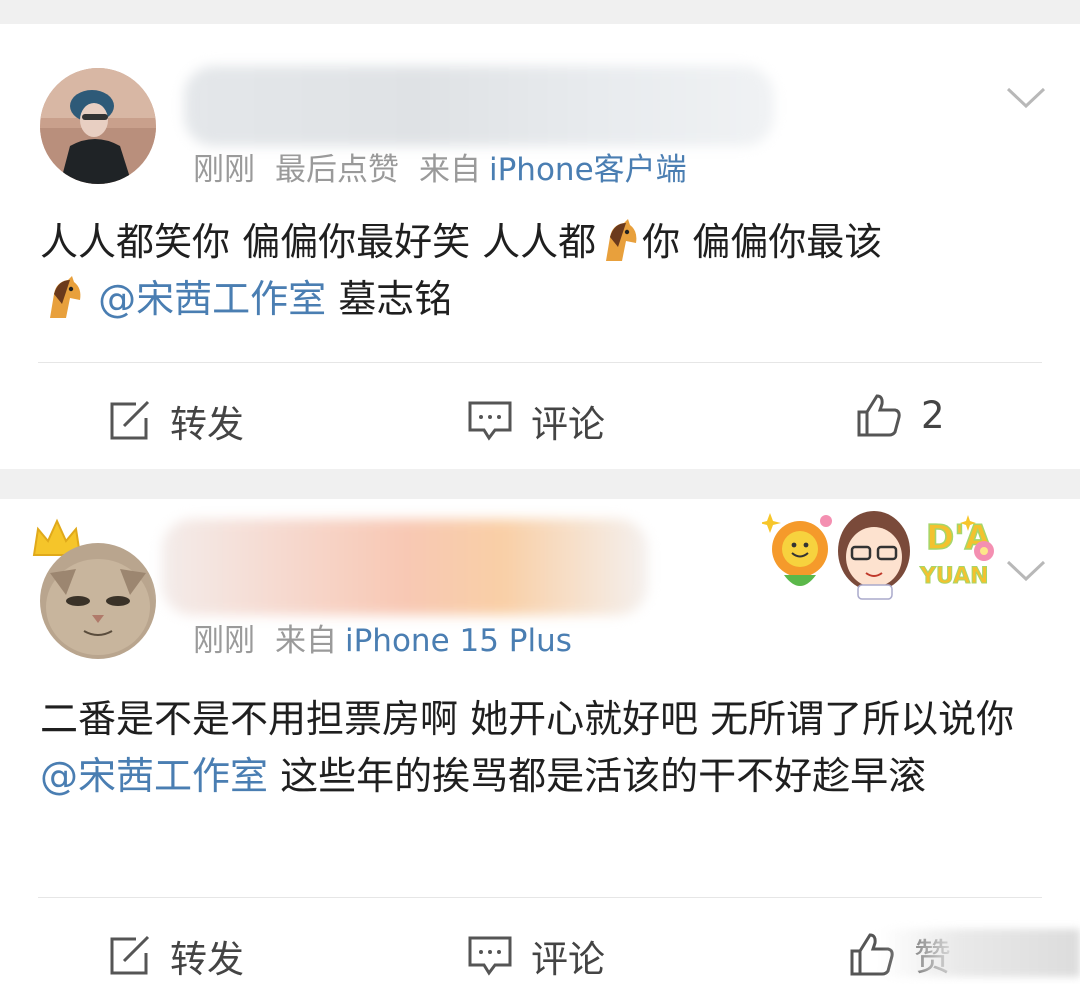 The image size is (1080, 984). Describe the element at coordinates (318, 242) in the screenshot. I see `post-text-part: 人人都笑你 偏偏你最好笑 人人都` at that location.